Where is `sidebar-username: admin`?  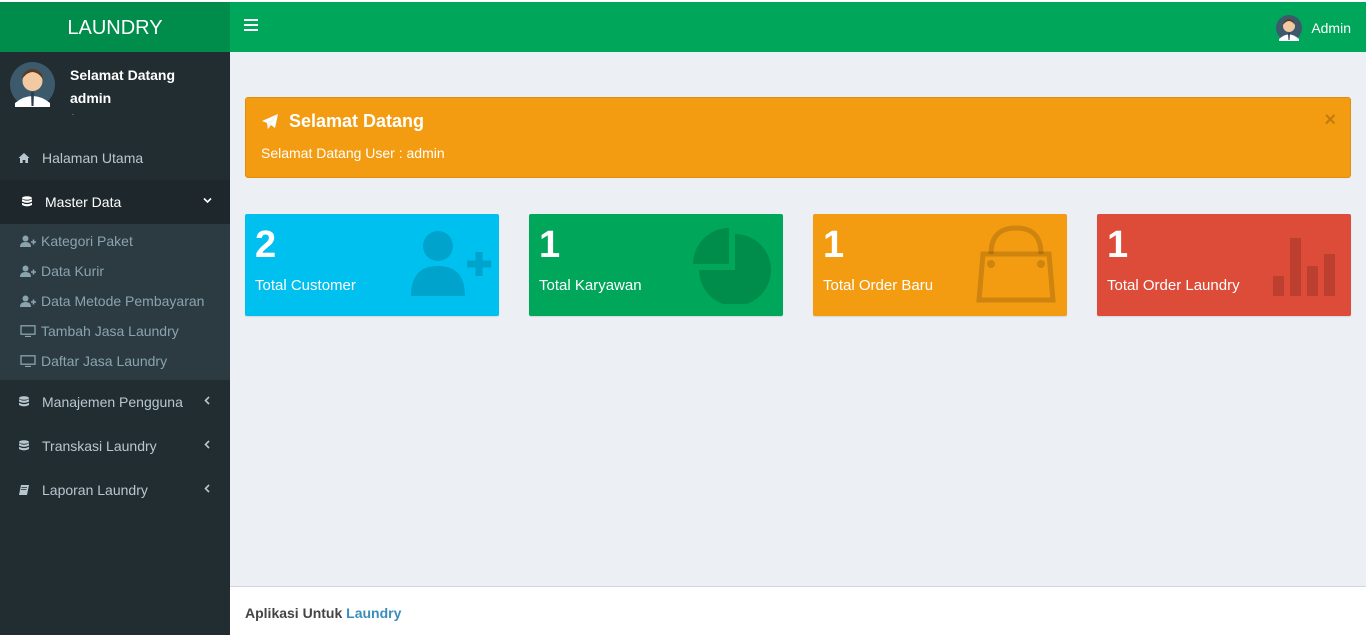 sidebar-username: admin is located at coordinates (91, 98).